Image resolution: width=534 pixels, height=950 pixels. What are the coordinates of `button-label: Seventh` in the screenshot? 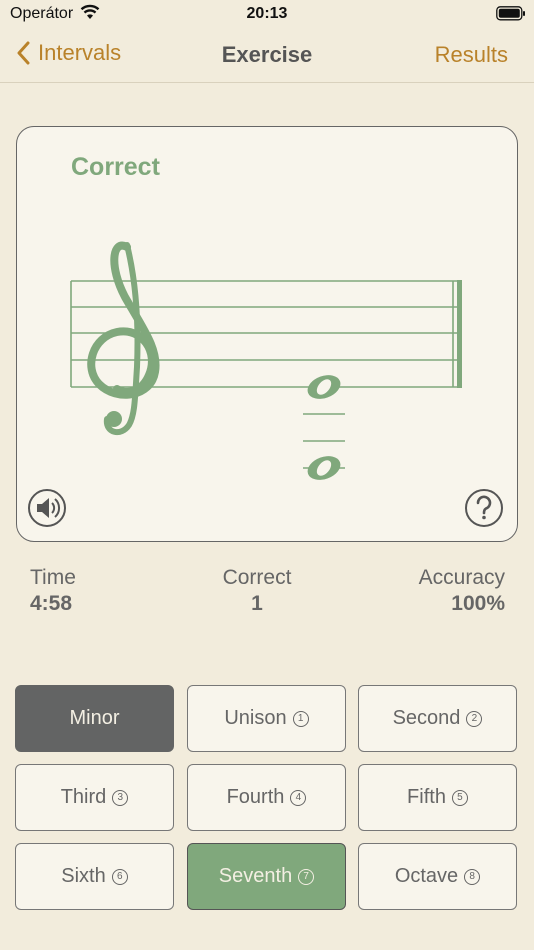 It's located at (255, 876).